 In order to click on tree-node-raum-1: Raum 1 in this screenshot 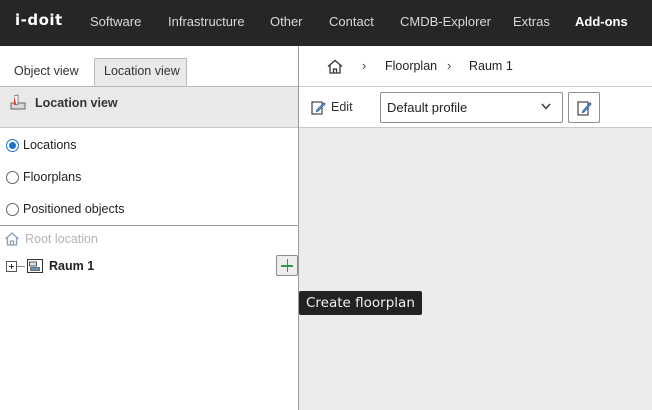, I will do `click(50, 266)`.